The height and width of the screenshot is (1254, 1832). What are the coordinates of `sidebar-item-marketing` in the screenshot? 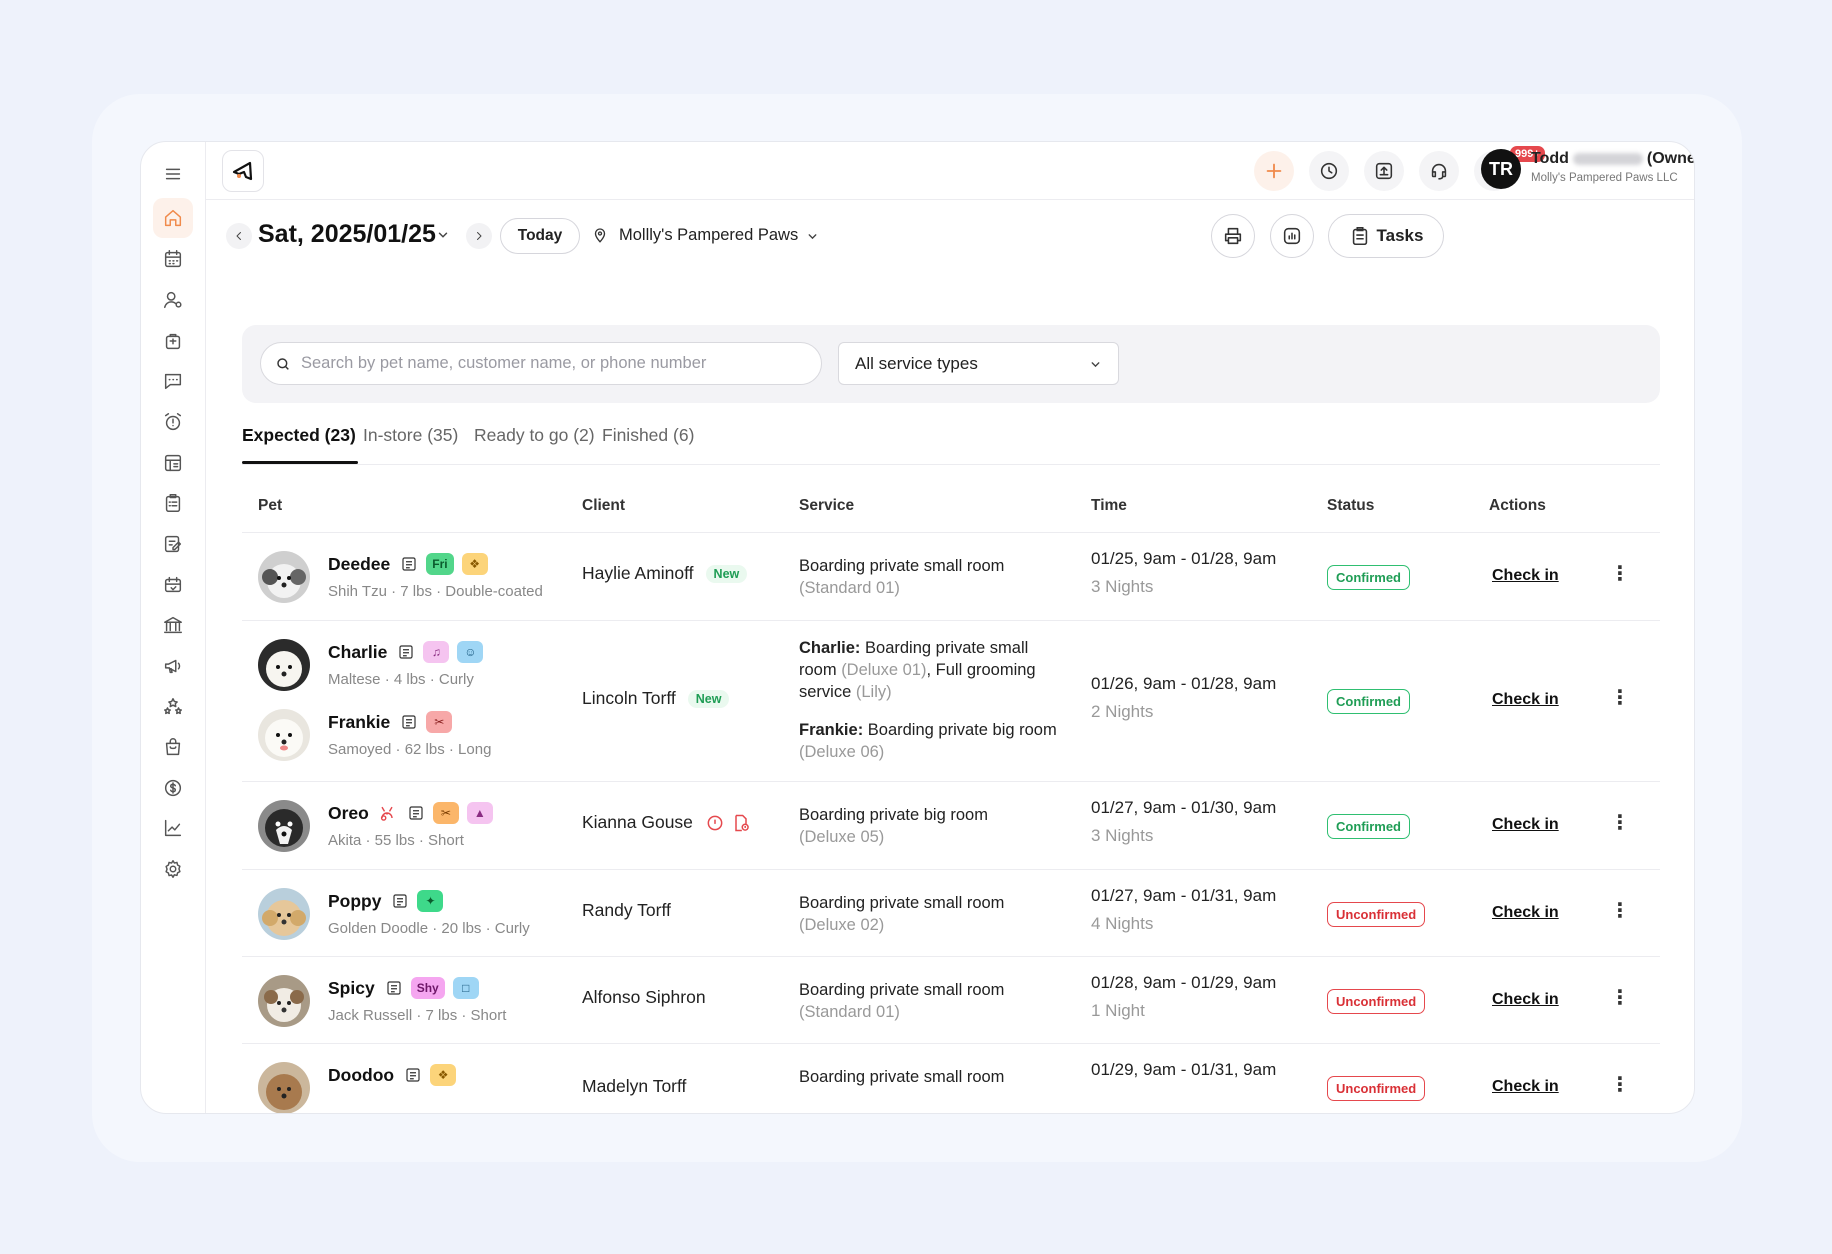 It's located at (173, 666).